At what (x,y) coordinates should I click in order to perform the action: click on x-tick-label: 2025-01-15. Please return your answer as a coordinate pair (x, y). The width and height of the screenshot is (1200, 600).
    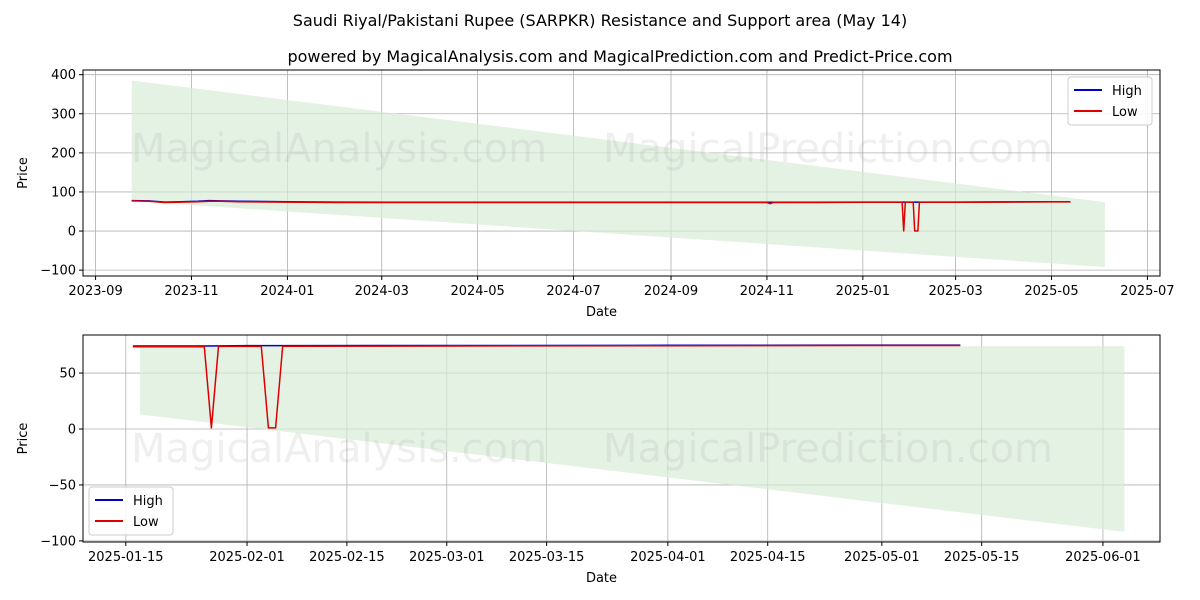
    Looking at the image, I should click on (126, 557).